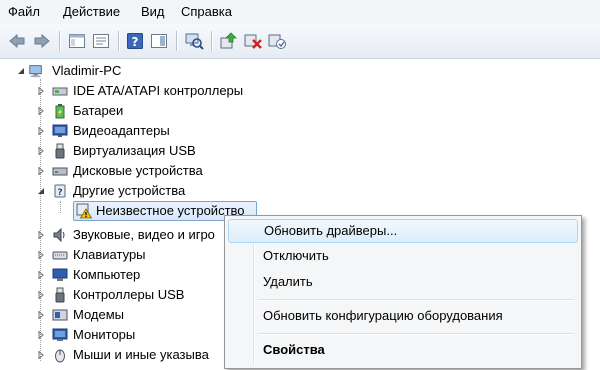  I want to click on menu-view: Вид, so click(153, 12).